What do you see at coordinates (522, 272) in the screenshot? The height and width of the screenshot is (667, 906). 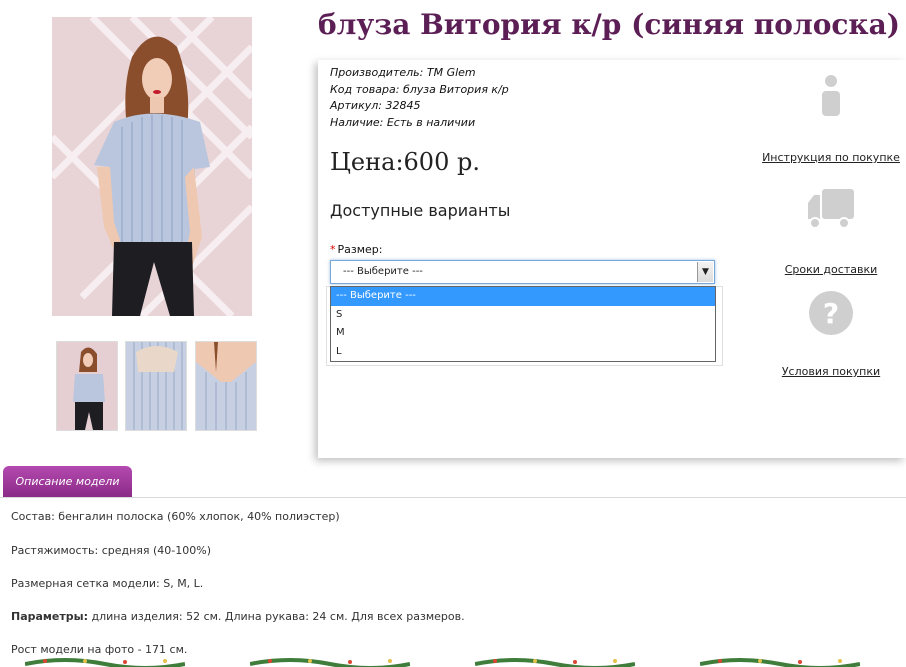 I see `size-select: --- Выберите --- ▼` at bounding box center [522, 272].